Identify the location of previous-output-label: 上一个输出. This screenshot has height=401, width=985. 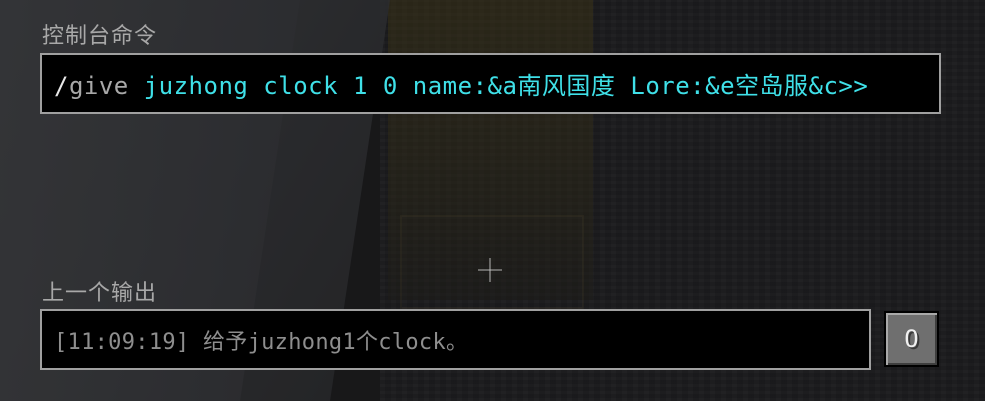
(100, 293).